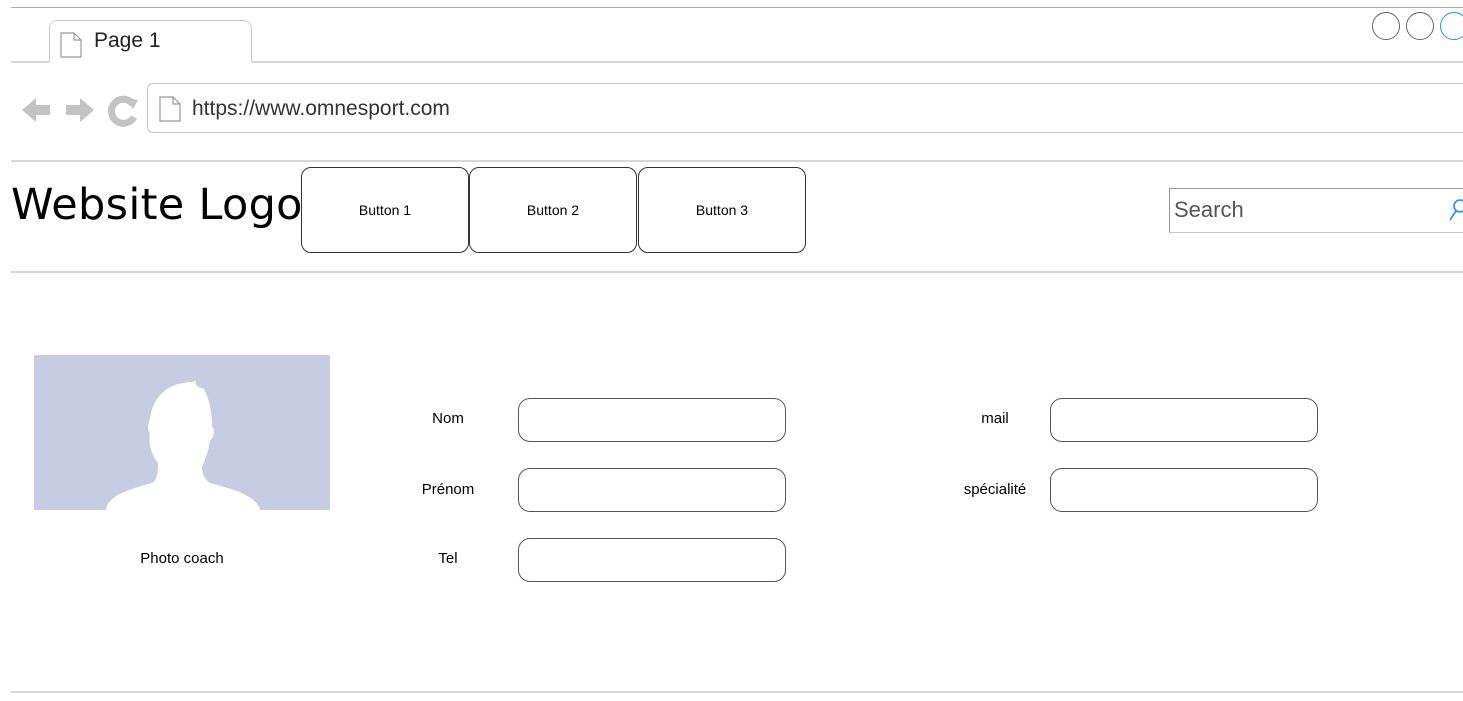 The width and height of the screenshot is (1463, 701). I want to click on tel-label: Tel, so click(448, 558).